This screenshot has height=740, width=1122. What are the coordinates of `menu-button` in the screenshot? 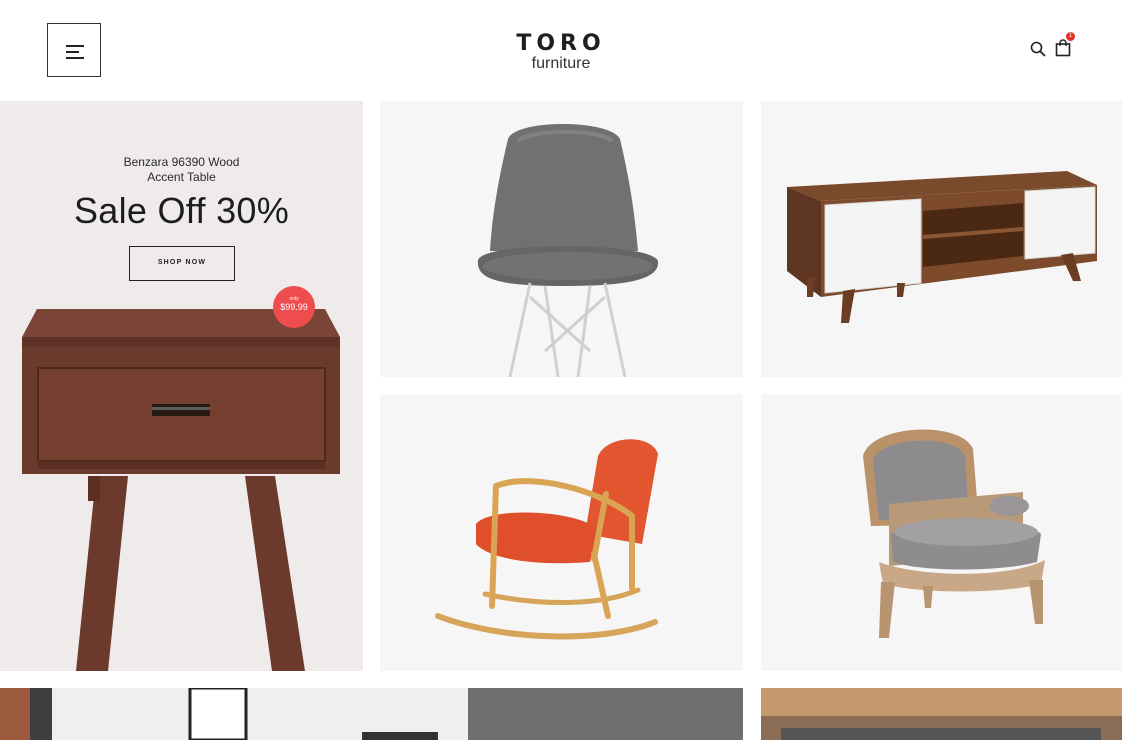 It's located at (74, 50).